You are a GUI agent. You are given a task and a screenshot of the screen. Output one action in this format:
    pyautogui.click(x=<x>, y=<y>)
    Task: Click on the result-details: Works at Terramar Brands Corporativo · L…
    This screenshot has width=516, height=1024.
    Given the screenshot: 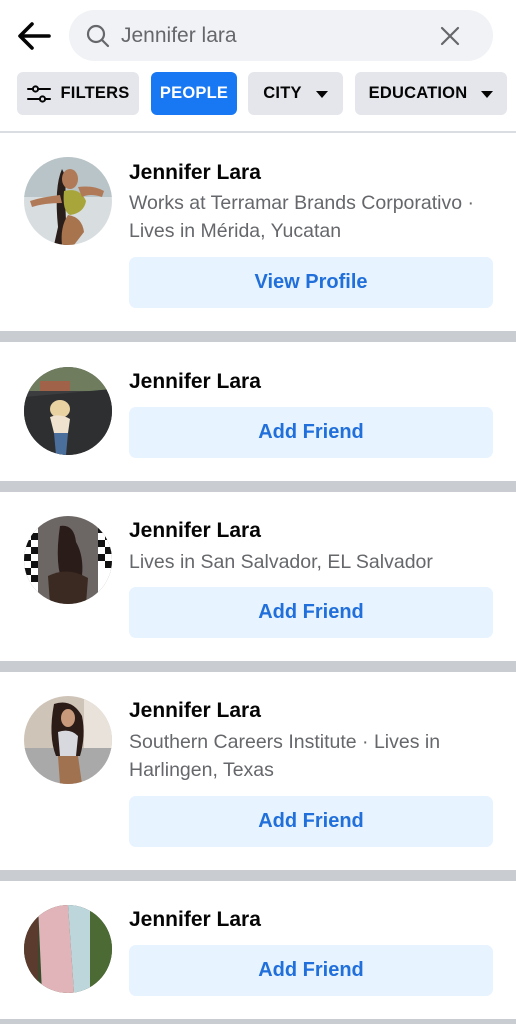 What is the action you would take?
    pyautogui.click(x=301, y=217)
    